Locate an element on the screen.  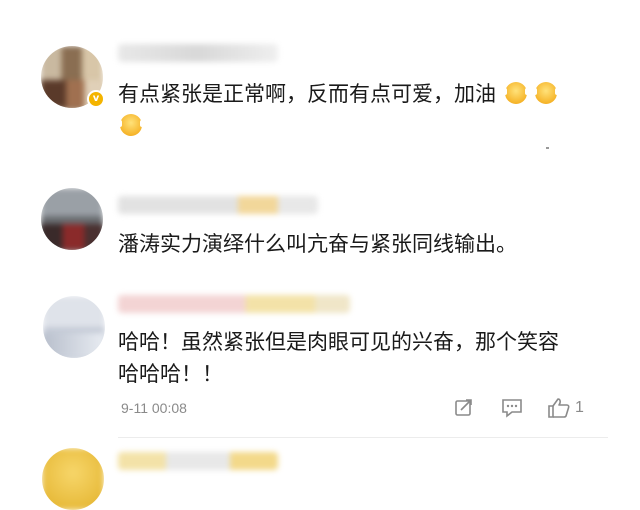
like-count: 1 is located at coordinates (579, 407).